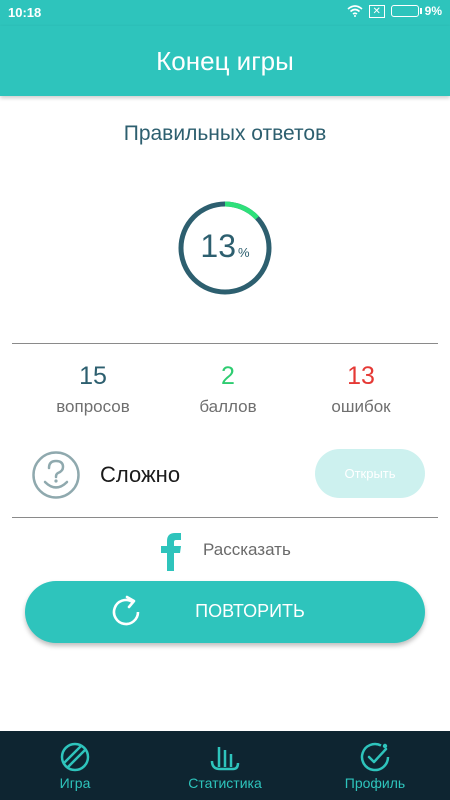  I want to click on stat-points: 2 баллов, so click(228, 389).